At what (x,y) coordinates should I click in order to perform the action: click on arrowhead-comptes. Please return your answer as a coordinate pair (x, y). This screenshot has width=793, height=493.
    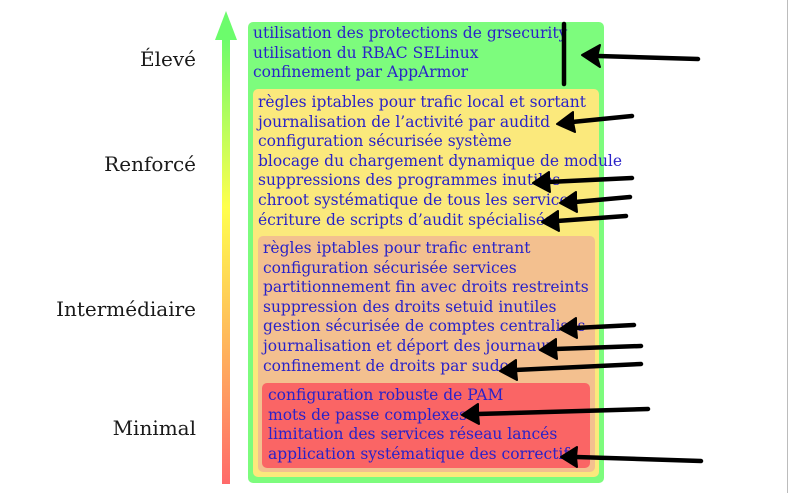
    Looking at the image, I should click on (568, 328).